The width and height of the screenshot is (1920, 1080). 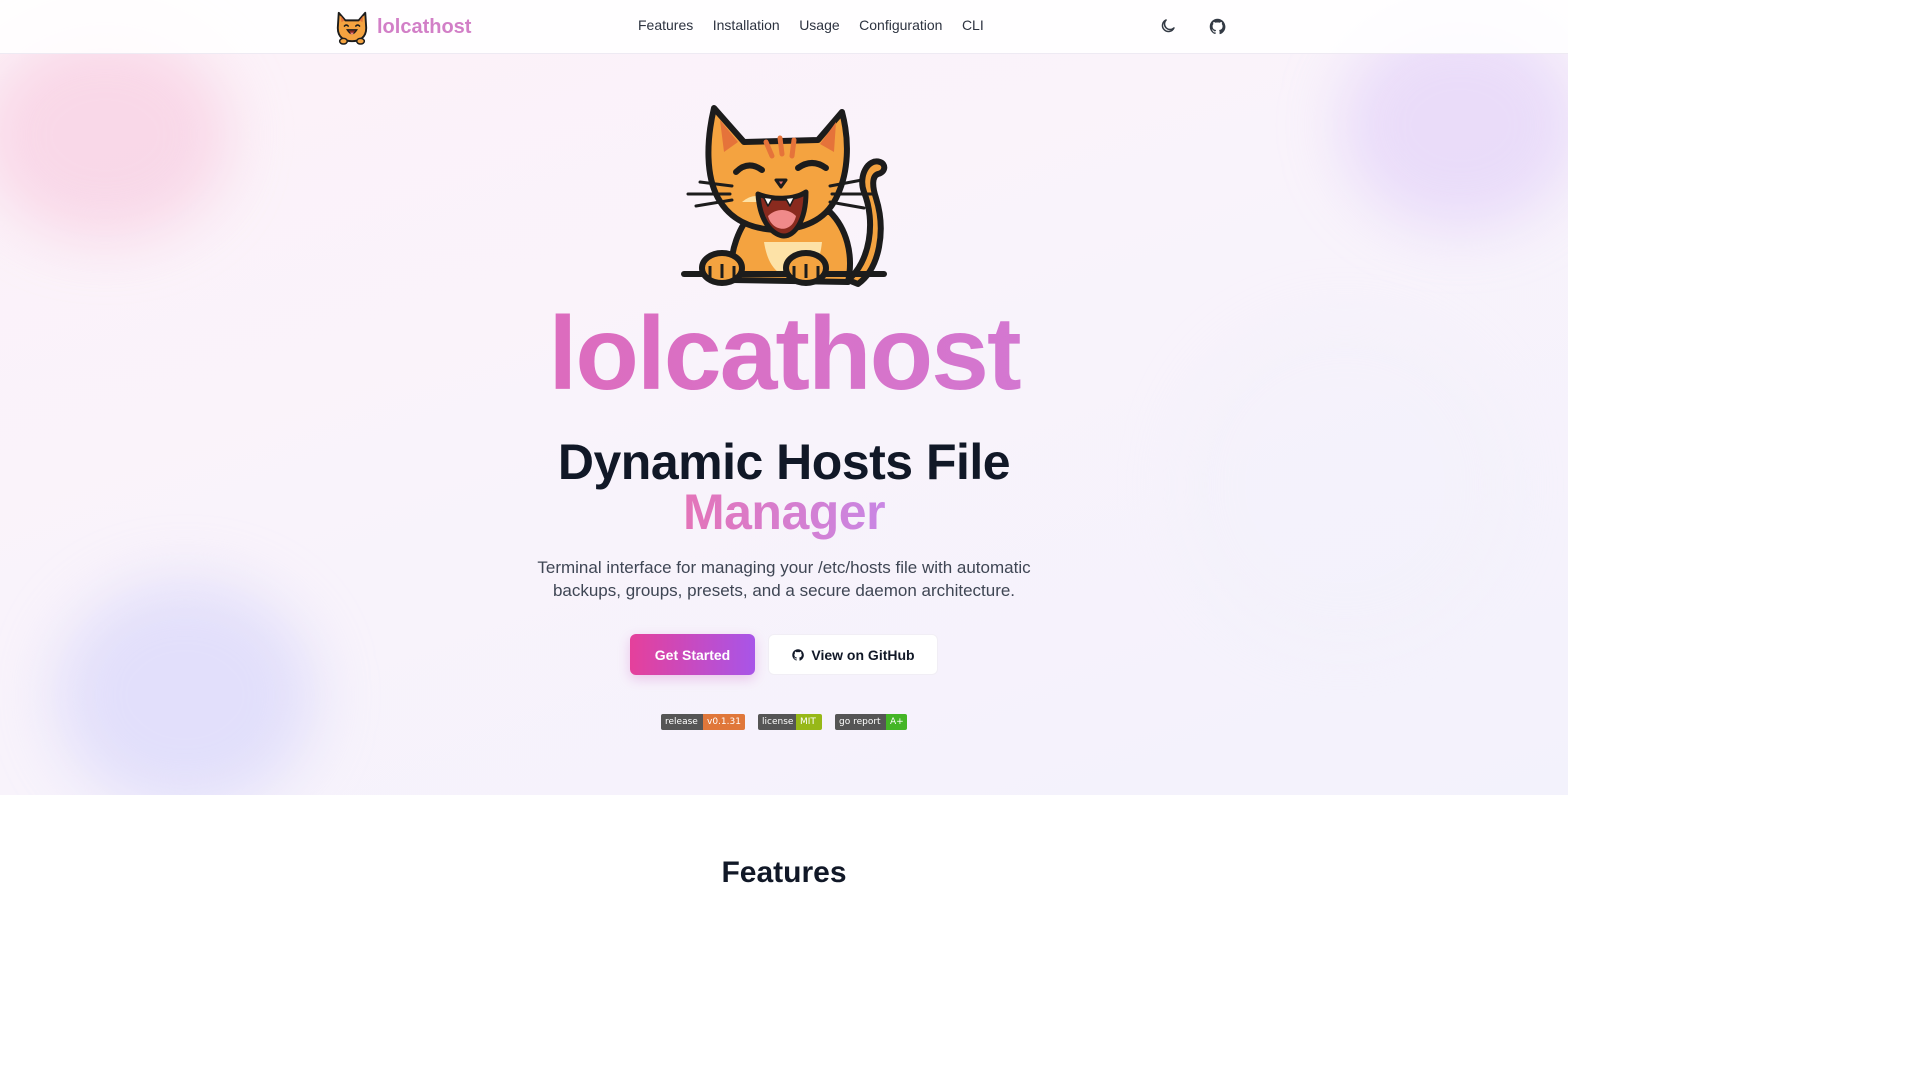 I want to click on nav-link-usage: Usage, so click(x=819, y=25).